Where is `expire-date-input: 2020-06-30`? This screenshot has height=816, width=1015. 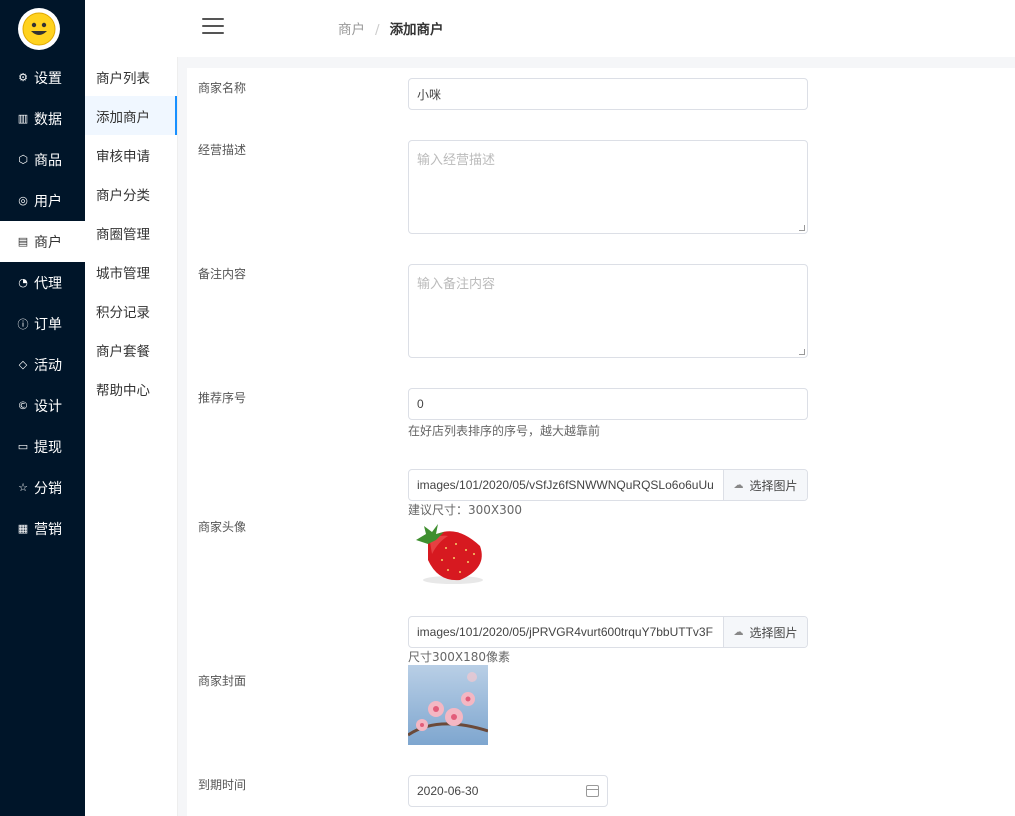
expire-date-input: 2020-06-30 is located at coordinates (508, 791).